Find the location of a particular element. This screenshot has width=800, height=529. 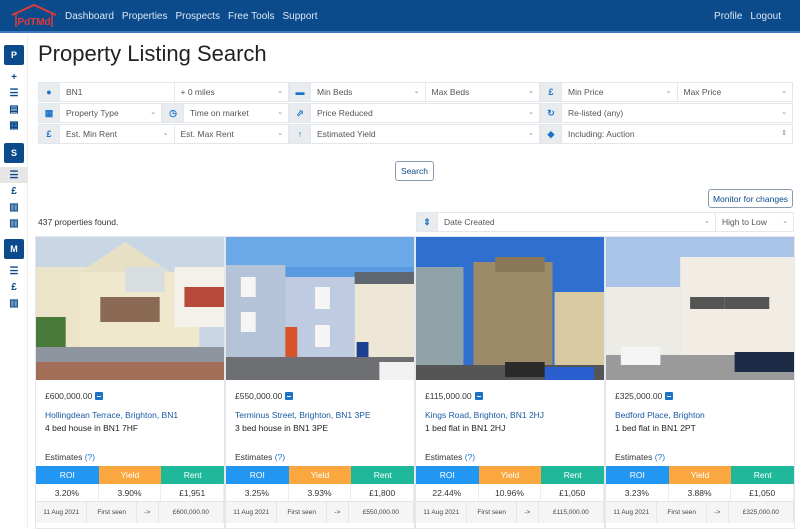

time-on-market-select: Time on market ⌄ is located at coordinates (235, 113).